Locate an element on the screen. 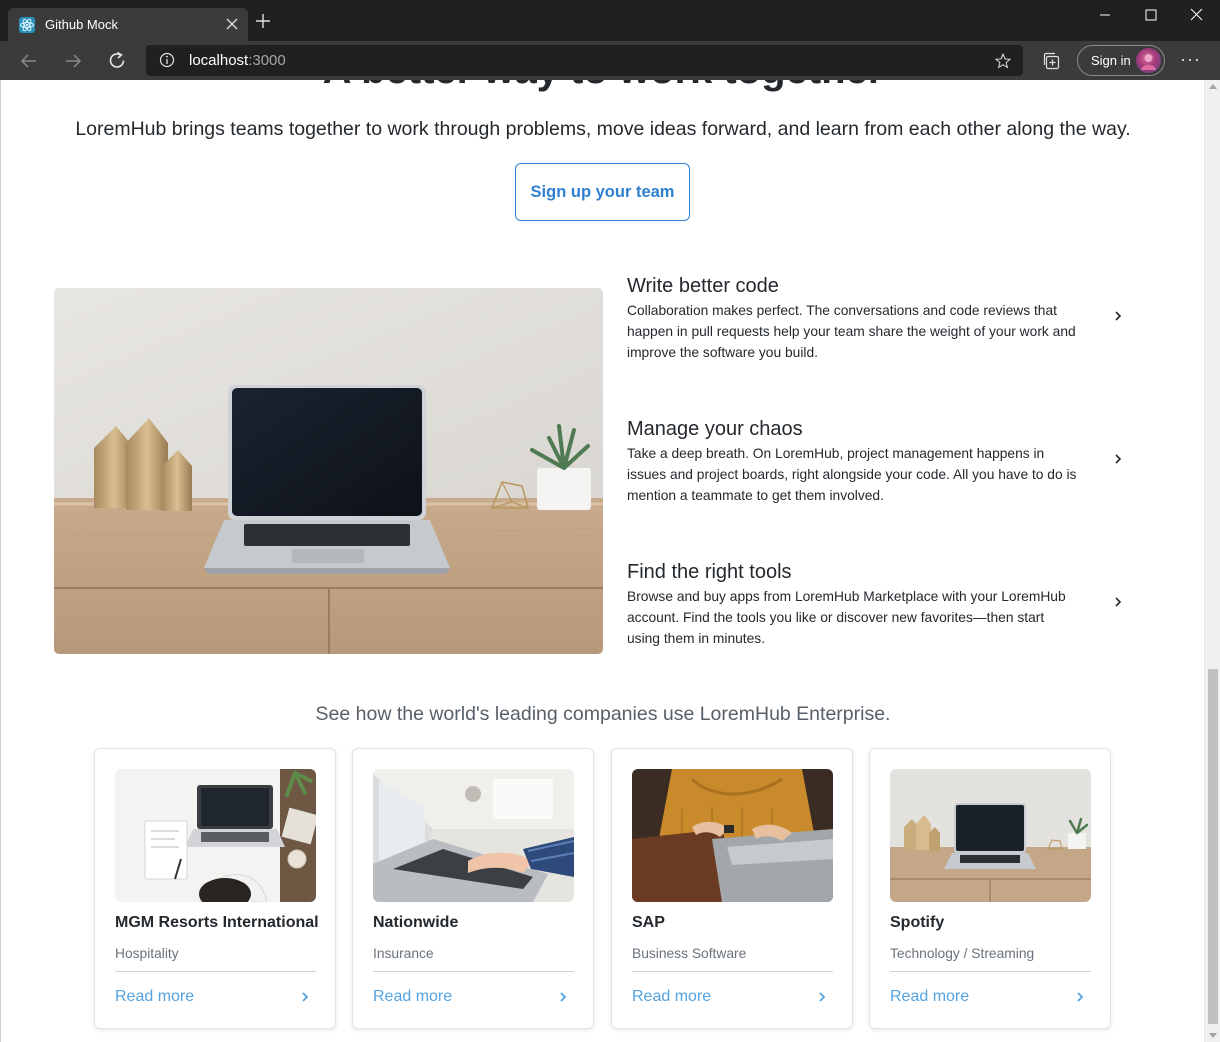 The width and height of the screenshot is (1220, 1042). company-industry: Technology / Streaming is located at coordinates (962, 953).